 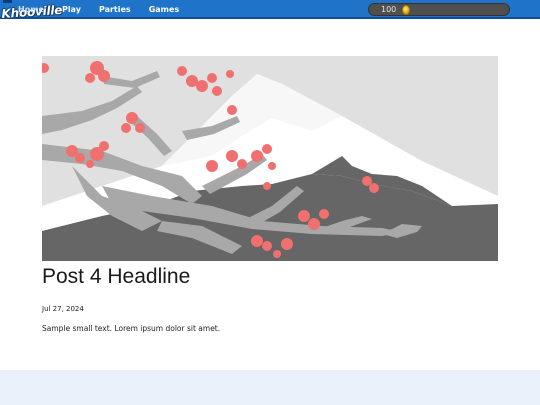 I want to click on main-nav: Home Play Parties Games, so click(x=107, y=9).